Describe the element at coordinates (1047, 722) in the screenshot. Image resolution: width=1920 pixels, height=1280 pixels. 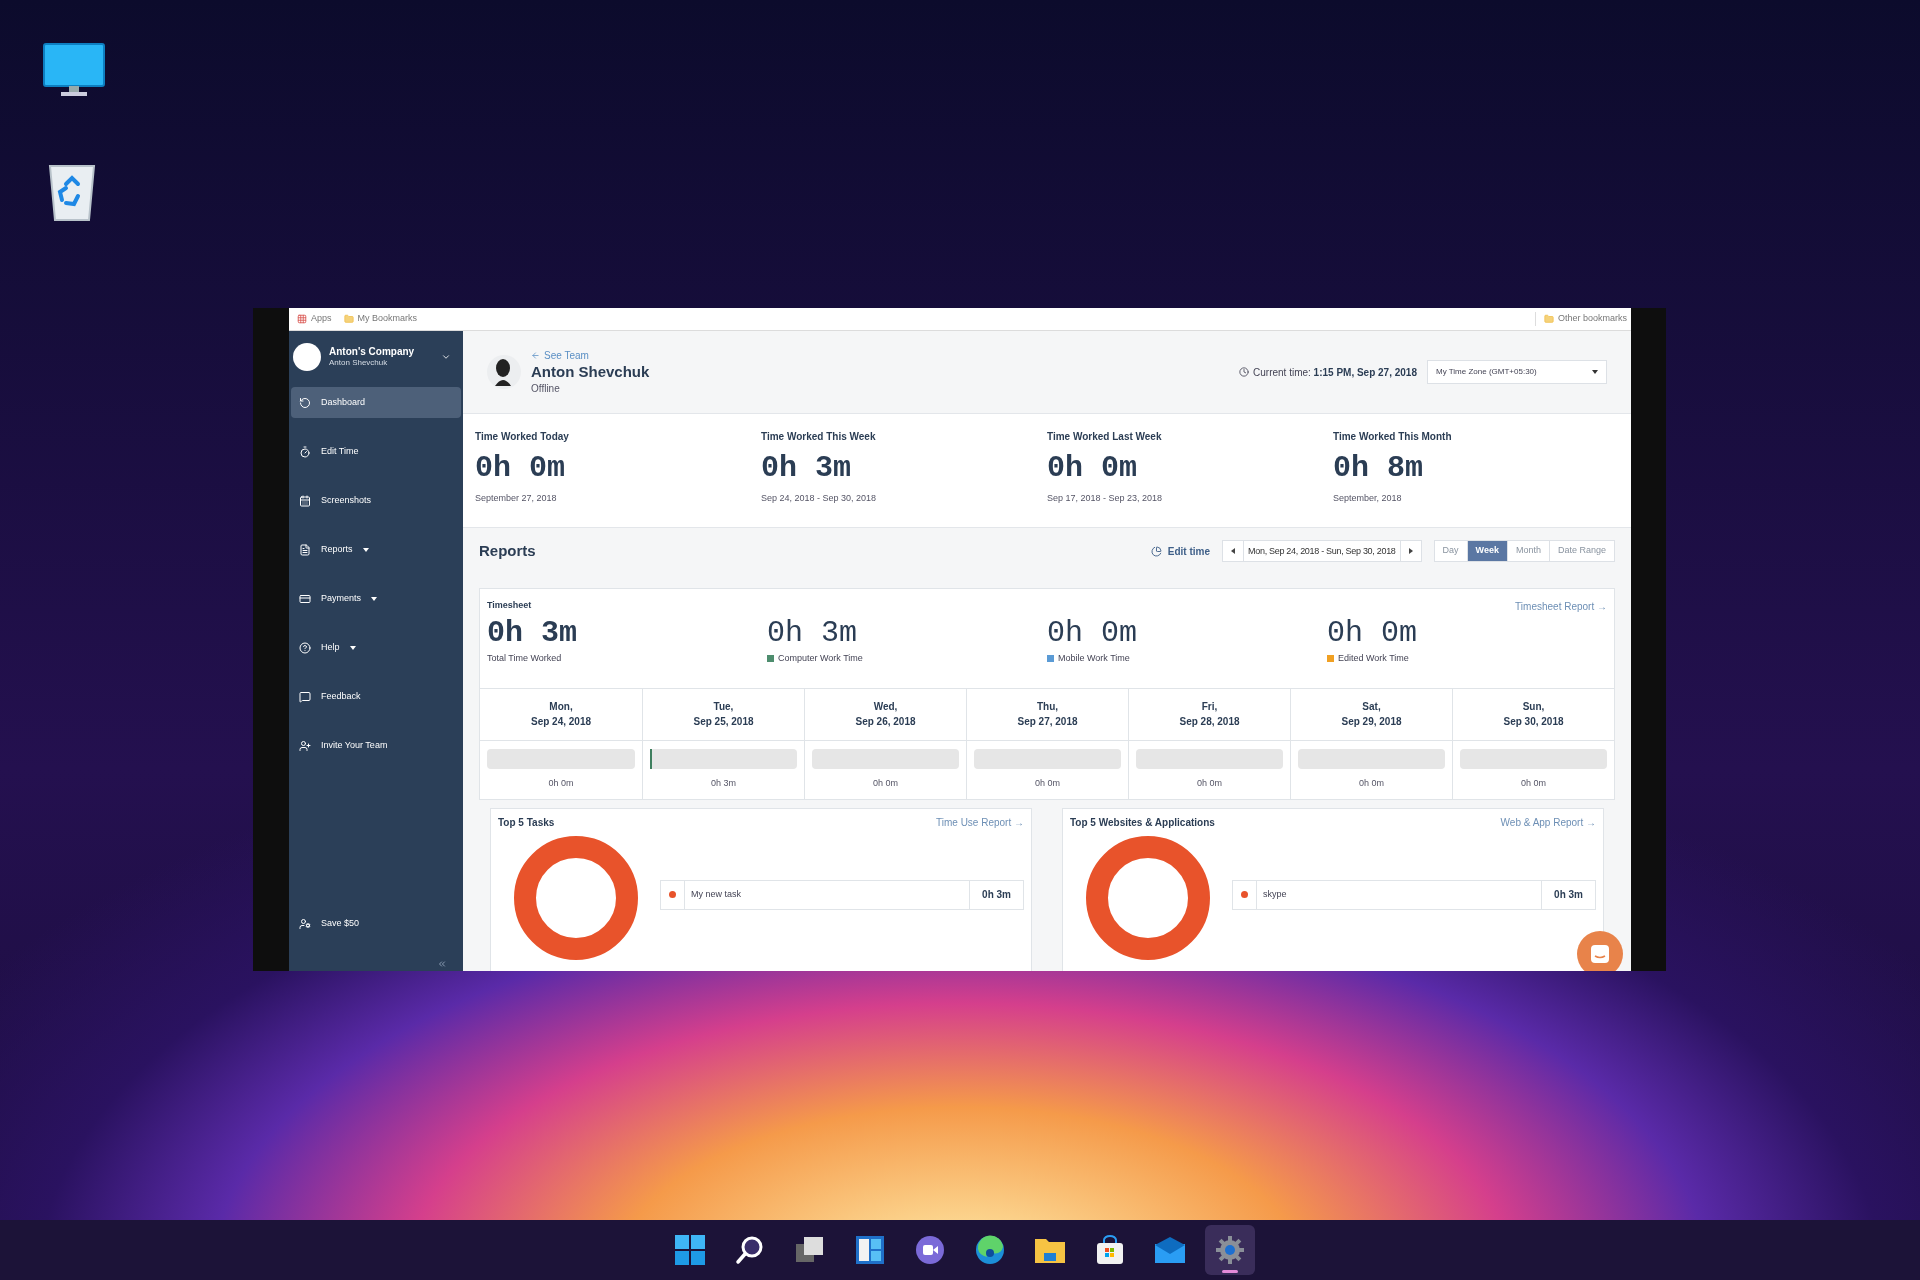
I see `date-label: Sep 27, 2018` at that location.